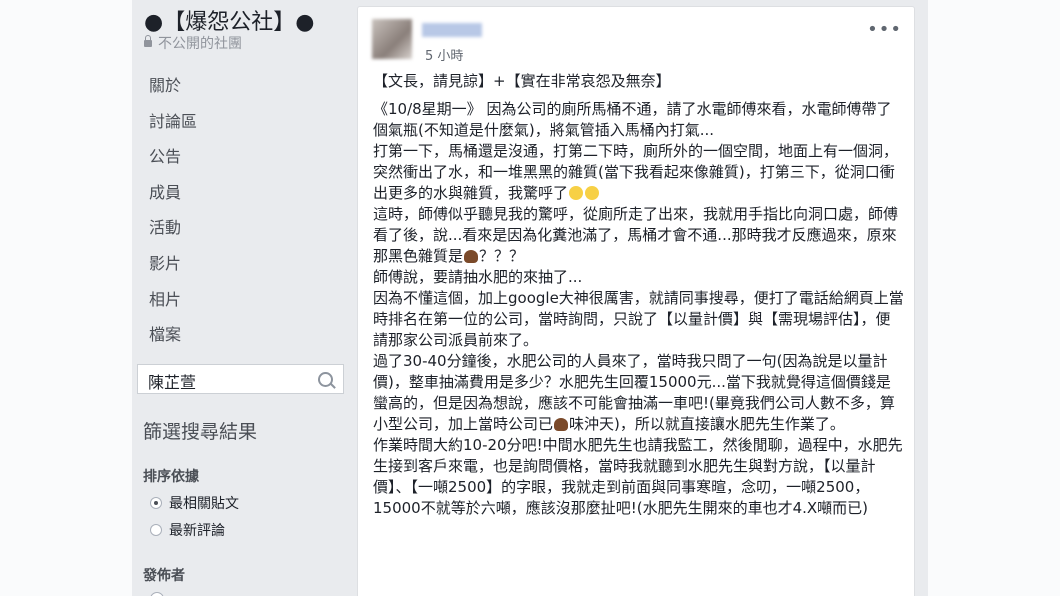 This screenshot has height=596, width=1060. I want to click on sort-option-relevant: 最相關貼文, so click(194, 503).